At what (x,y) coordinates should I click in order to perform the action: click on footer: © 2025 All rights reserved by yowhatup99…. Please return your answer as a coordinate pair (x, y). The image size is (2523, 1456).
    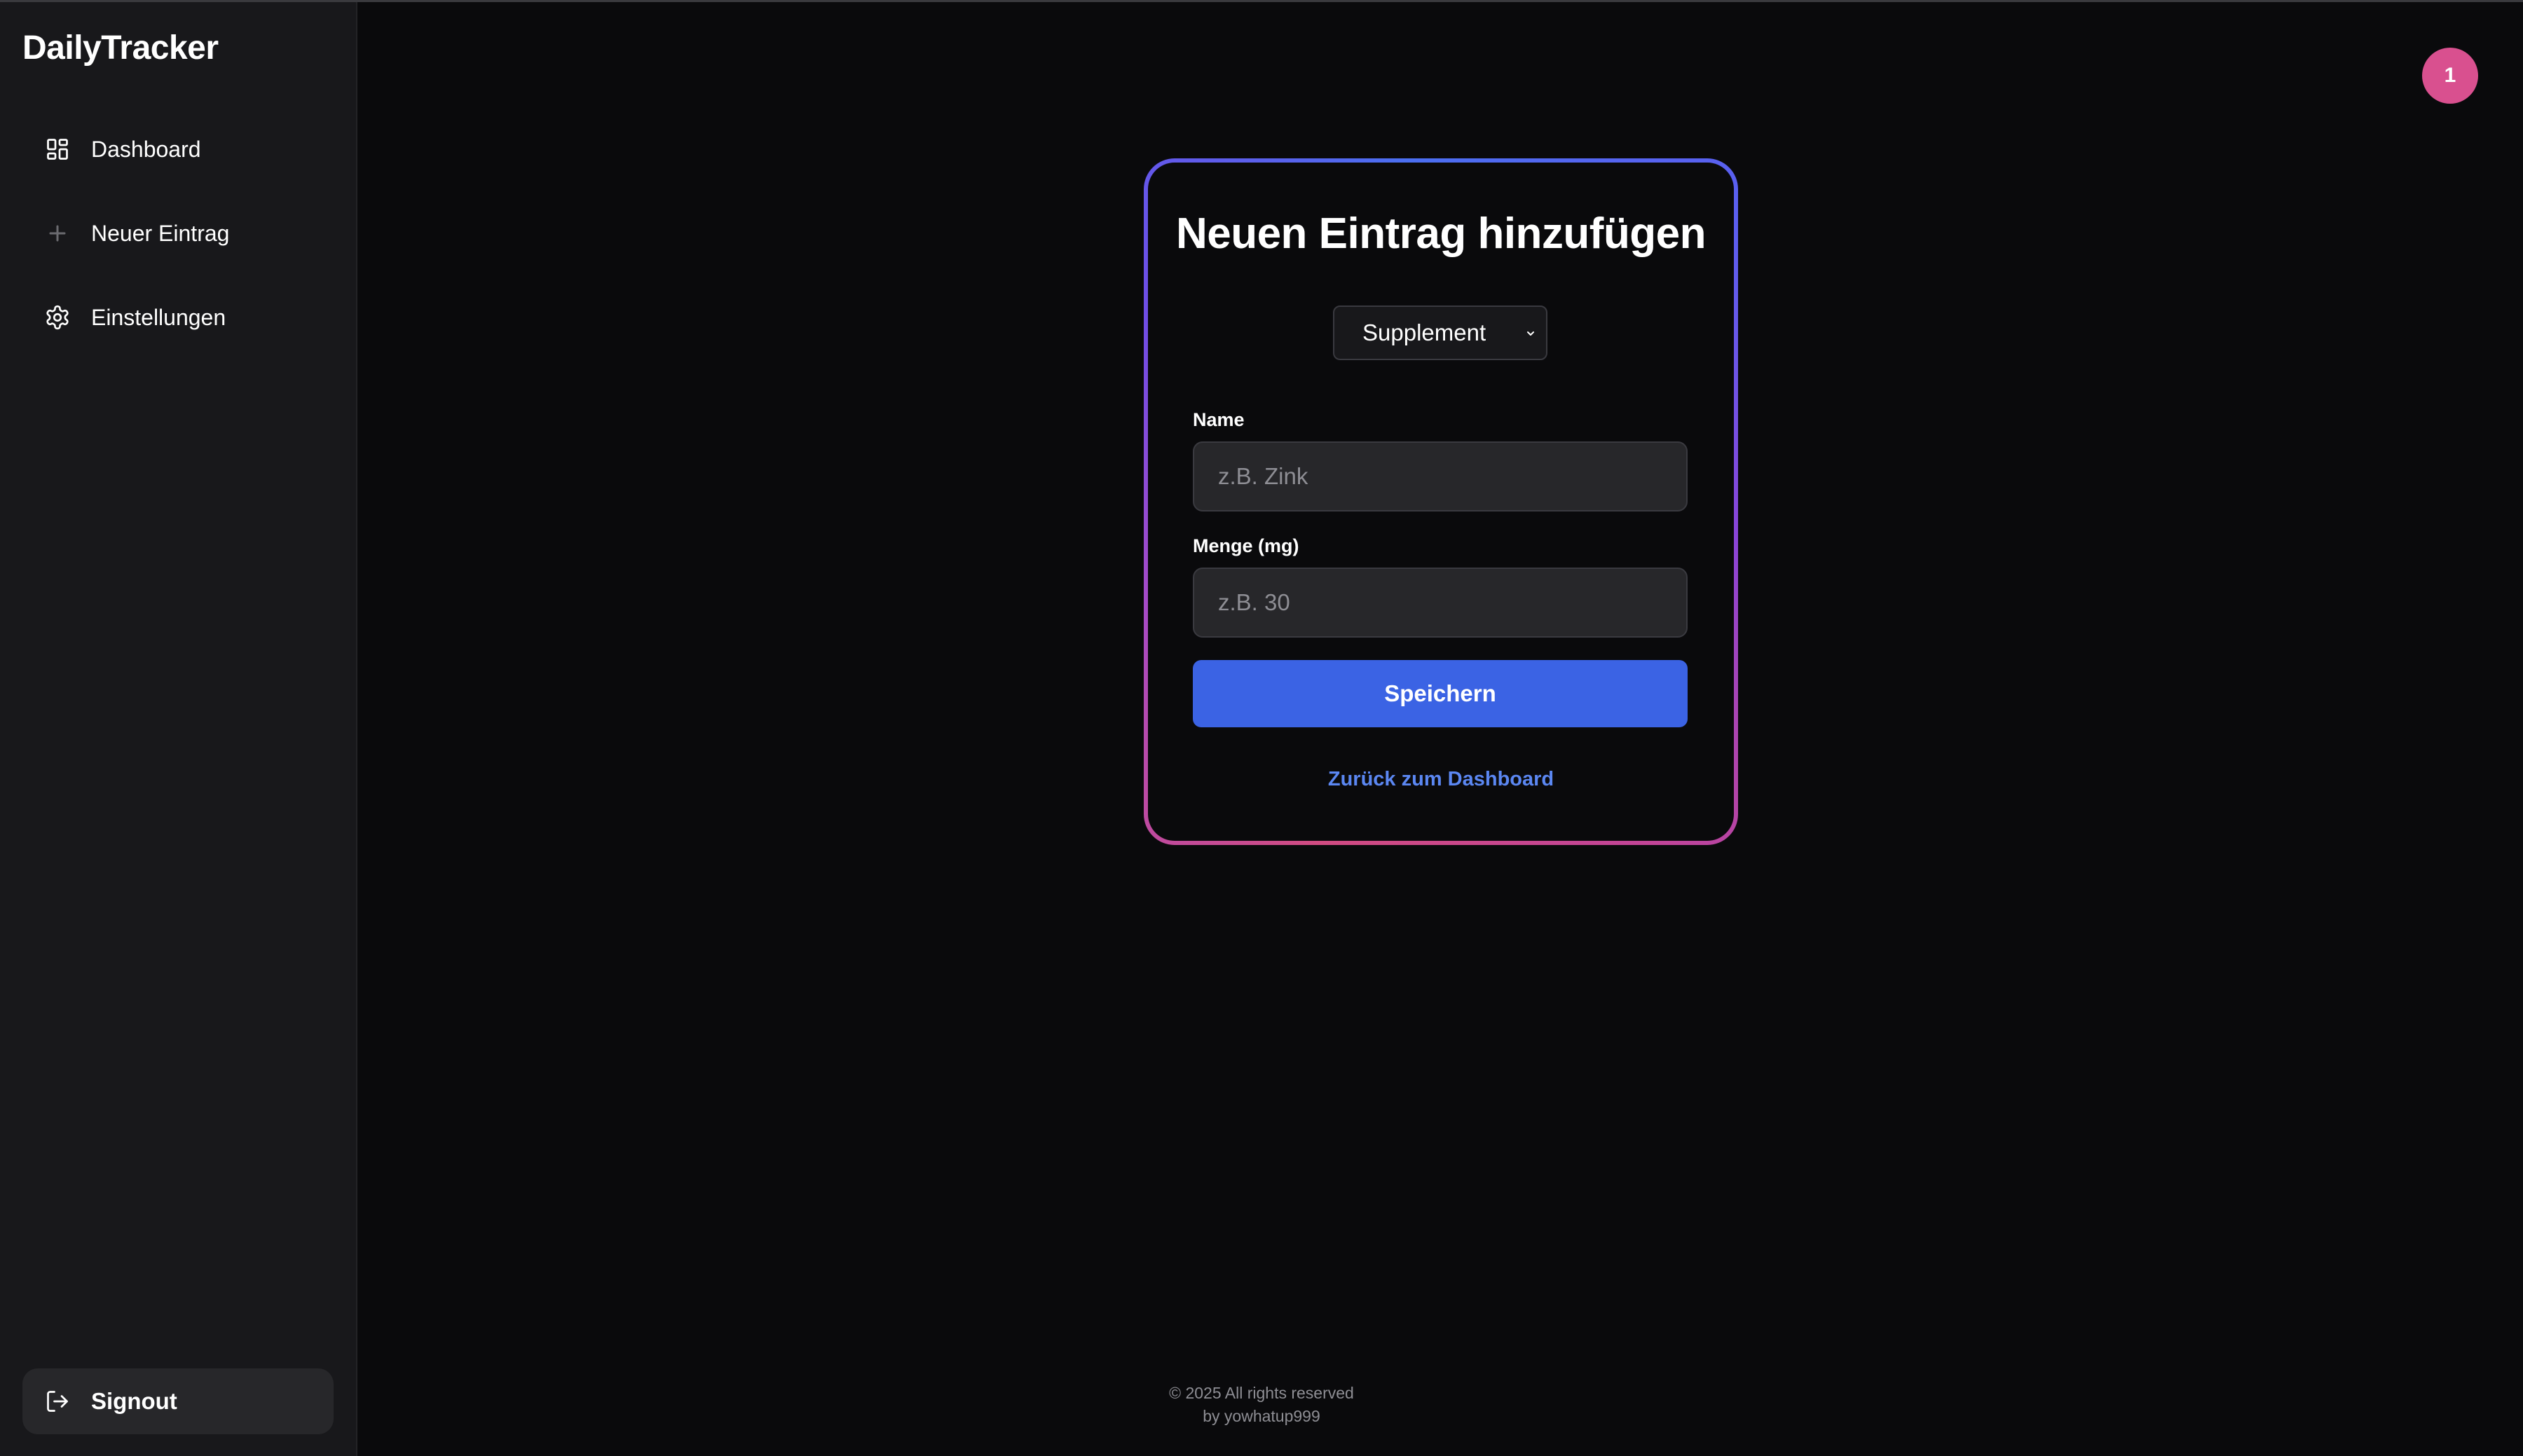
    Looking at the image, I should click on (1261, 1405).